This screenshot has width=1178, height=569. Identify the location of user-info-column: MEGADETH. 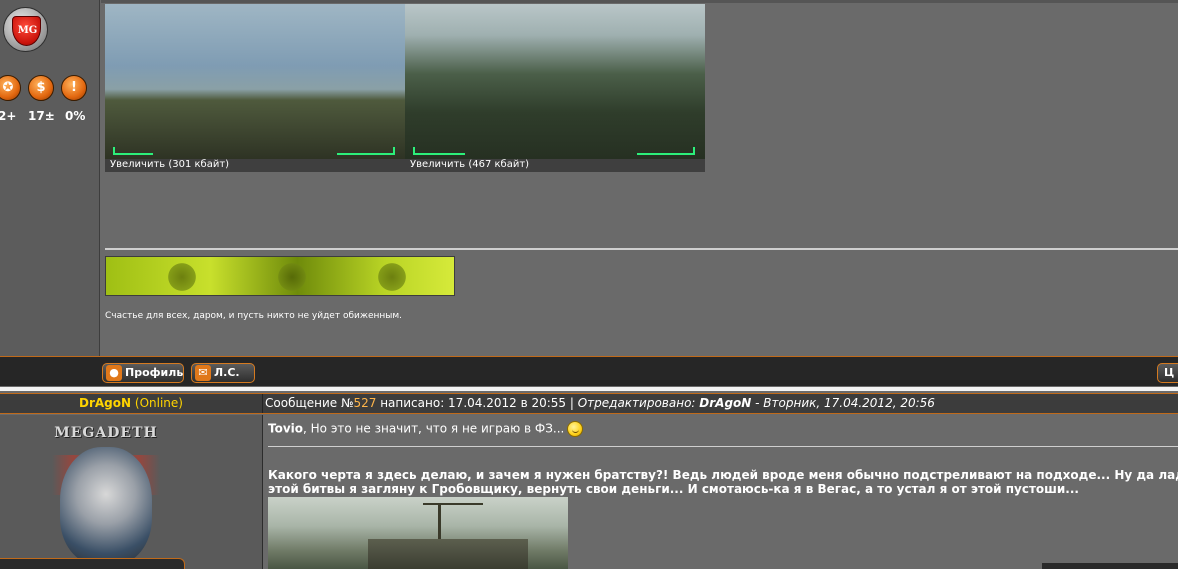
(131, 492).